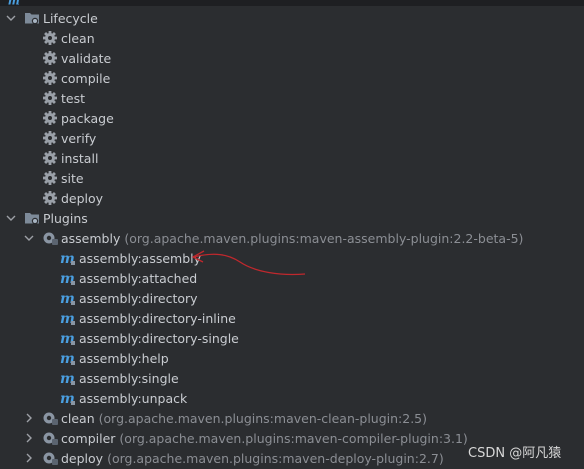 This screenshot has width=584, height=469. I want to click on lifecycle-phase-deploy: deploy, so click(72, 198).